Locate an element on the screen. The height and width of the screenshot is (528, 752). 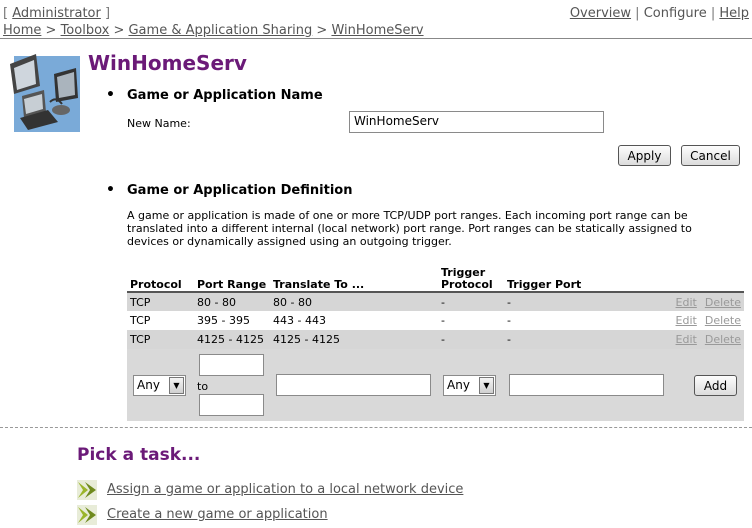
task-create-game: Create a new game or application is located at coordinates (277, 515).